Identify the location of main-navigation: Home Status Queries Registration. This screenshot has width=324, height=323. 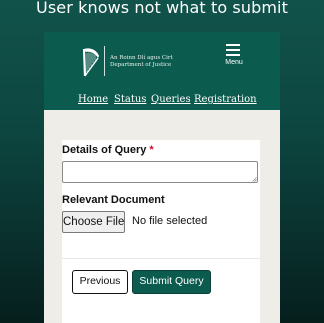
(162, 100).